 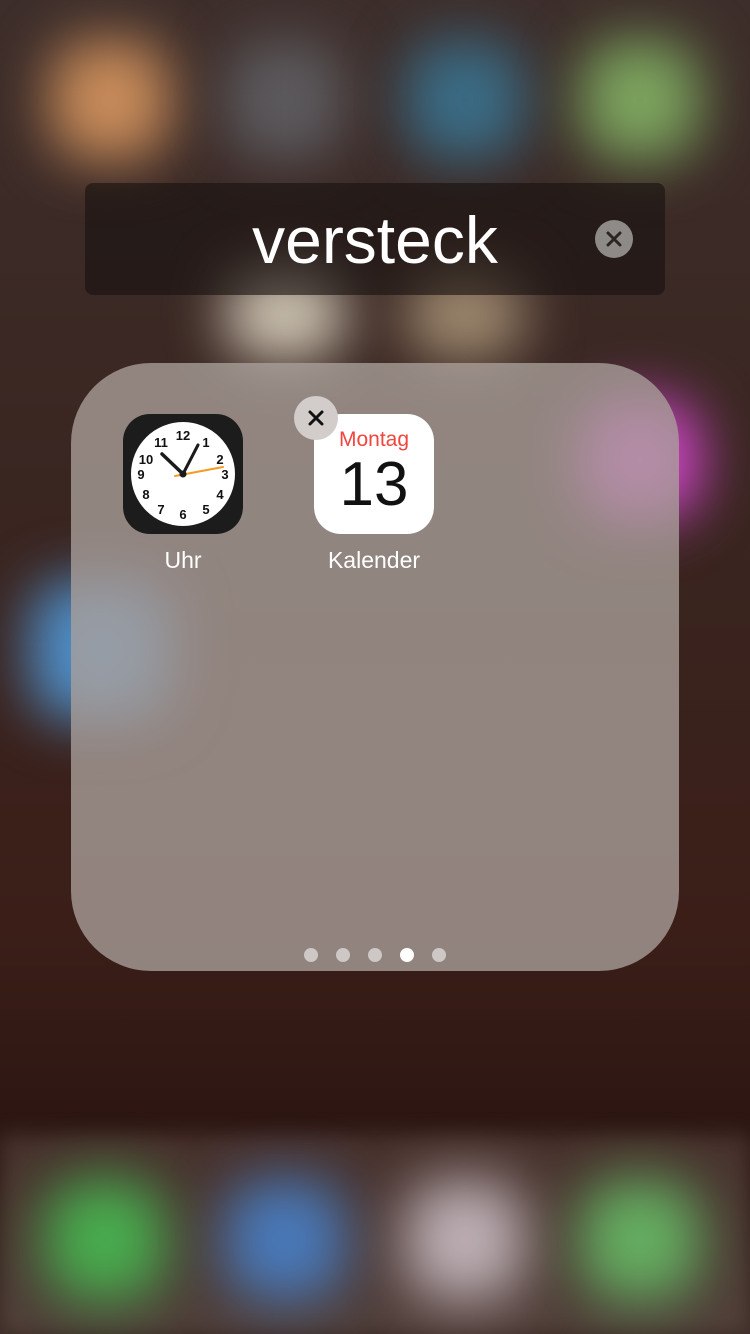 I want to click on hour-hand, so click(x=172, y=464).